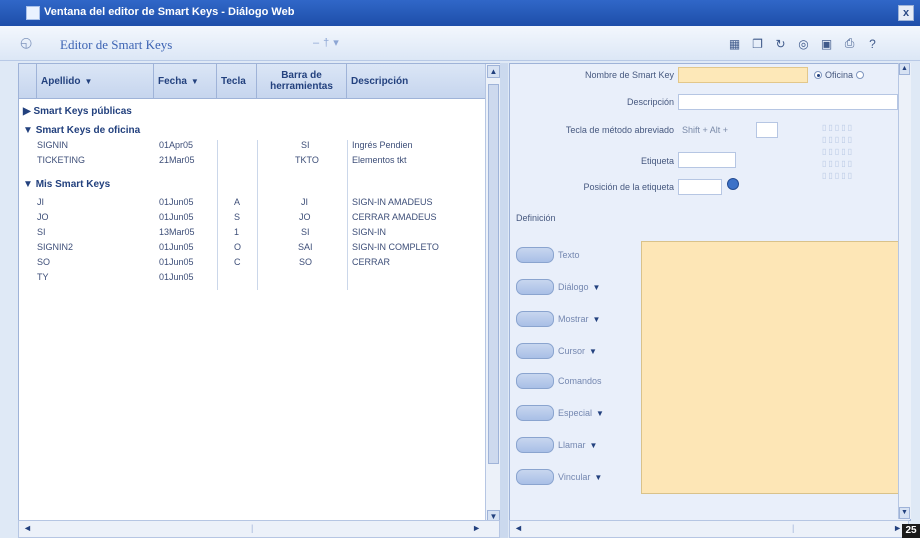 The height and width of the screenshot is (538, 920). Describe the element at coordinates (650, 102) in the screenshot. I see `desc-label: Descripción` at that location.